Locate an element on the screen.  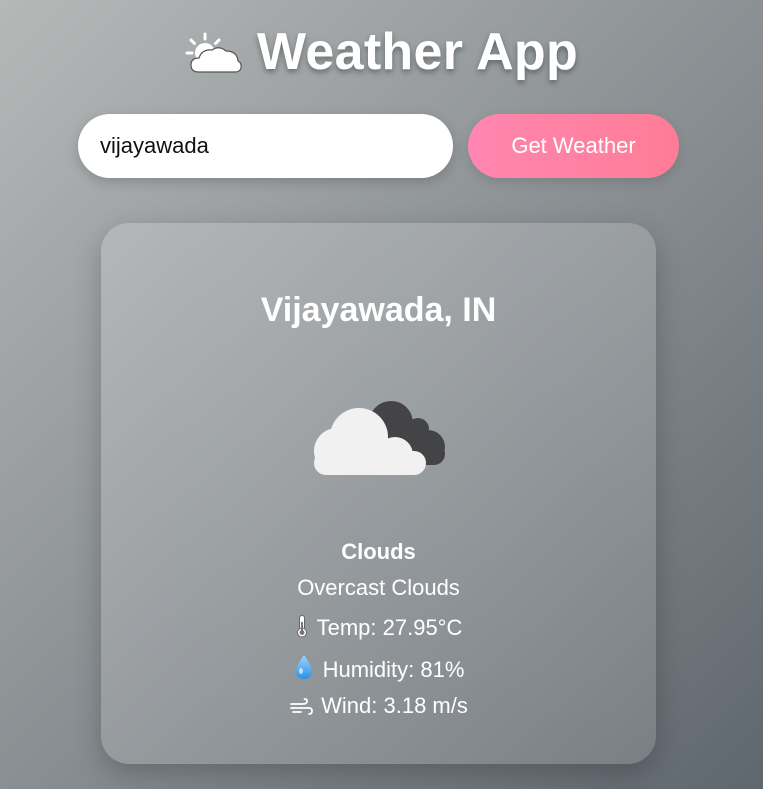
wind-row: Wind: 3.18 m/s is located at coordinates (378, 707).